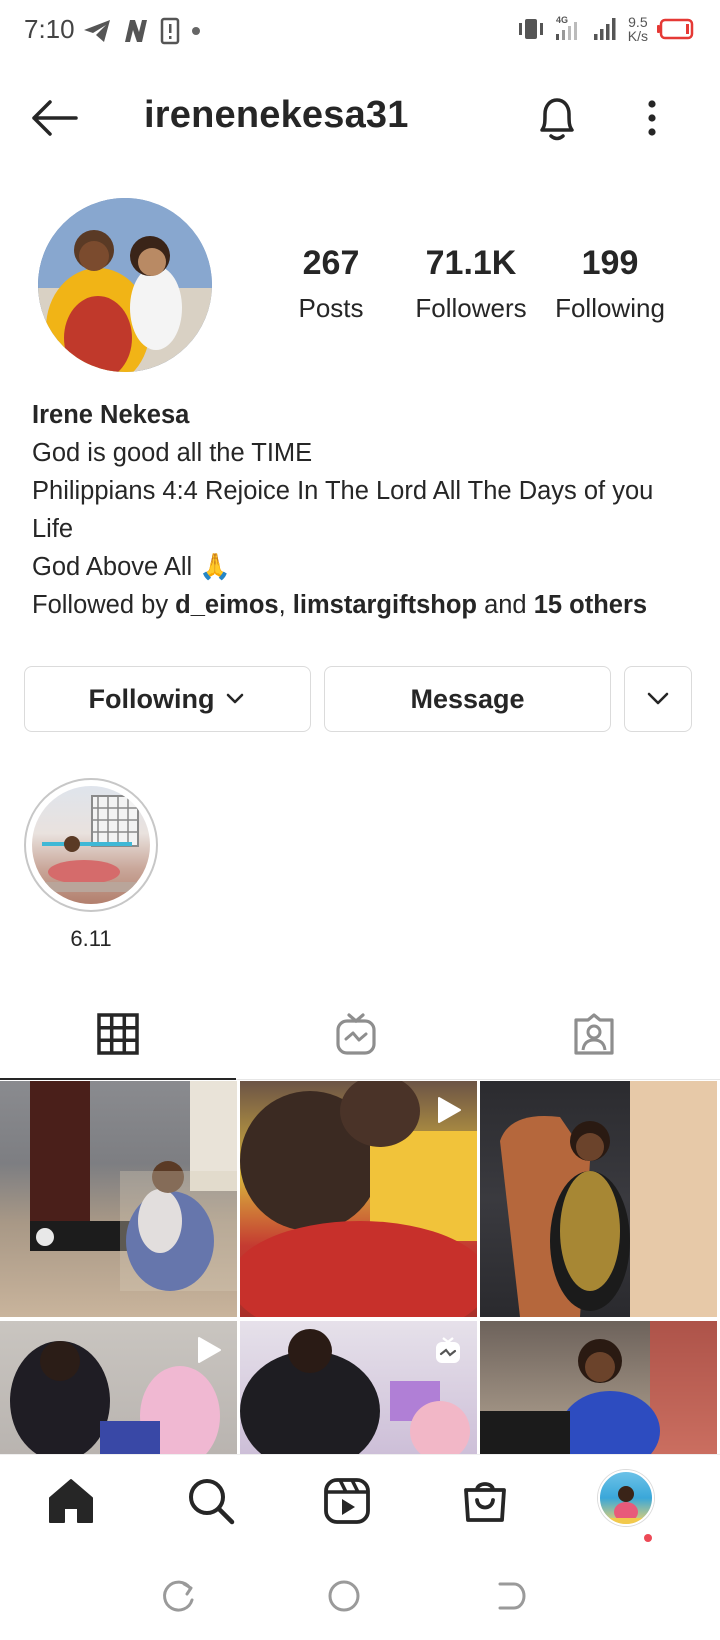 The width and height of the screenshot is (720, 1640). Describe the element at coordinates (226, 605) in the screenshot. I see `followed-by-user: d_eimos` at that location.